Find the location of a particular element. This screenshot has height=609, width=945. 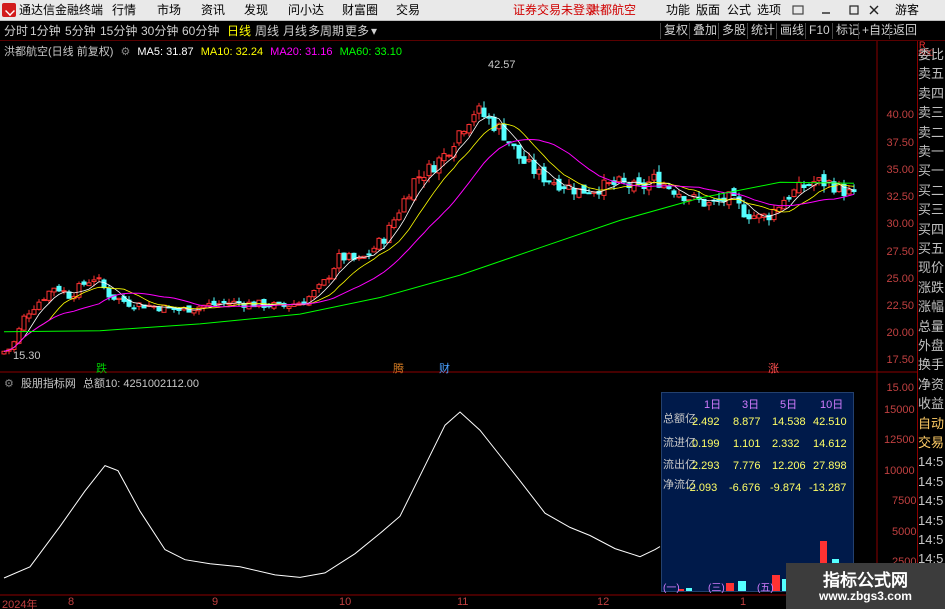

back-button: 返回 is located at coordinates (904, 31).